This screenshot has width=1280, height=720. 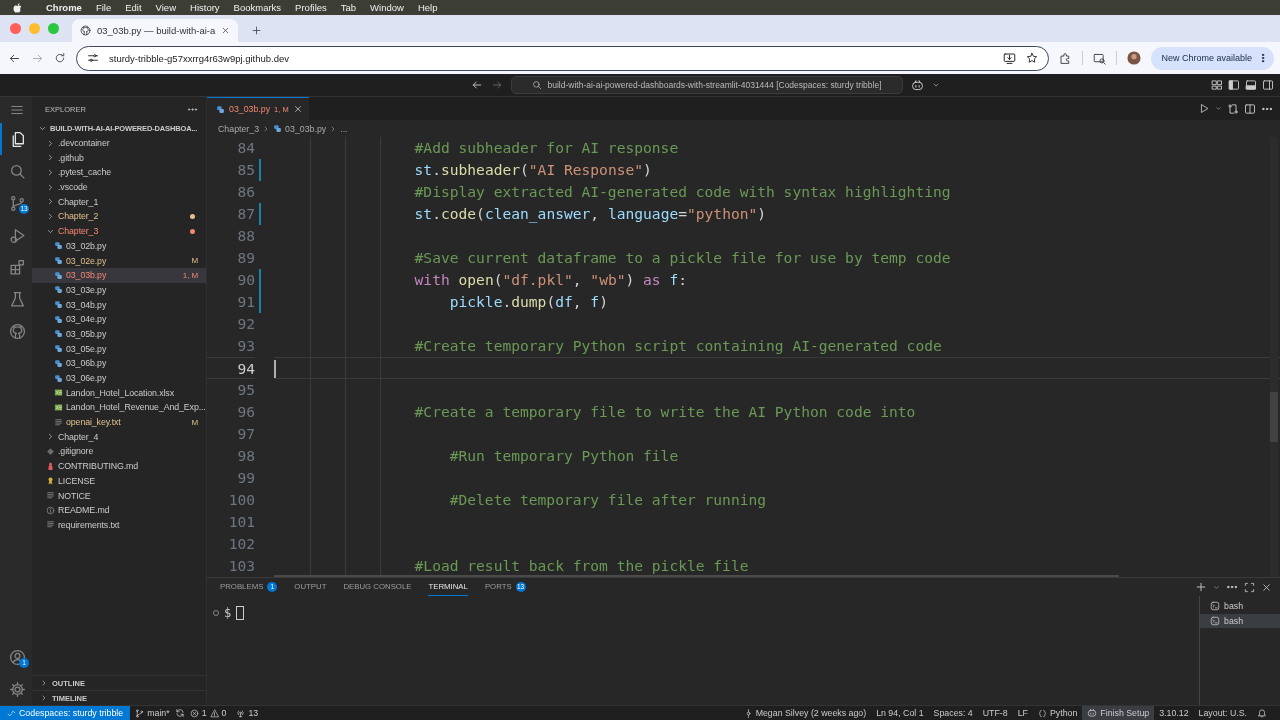 I want to click on file-tree-item: .pytest_cache, so click(x=119, y=172).